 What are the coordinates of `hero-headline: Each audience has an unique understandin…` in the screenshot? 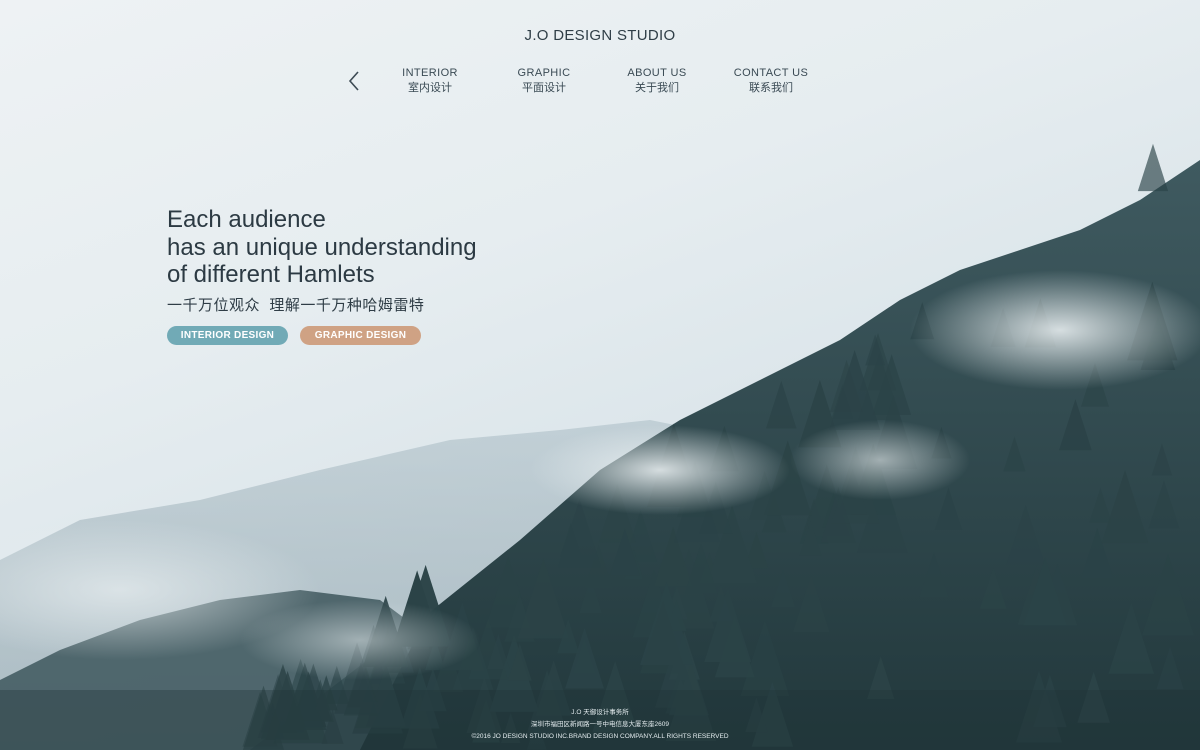 It's located at (377, 247).